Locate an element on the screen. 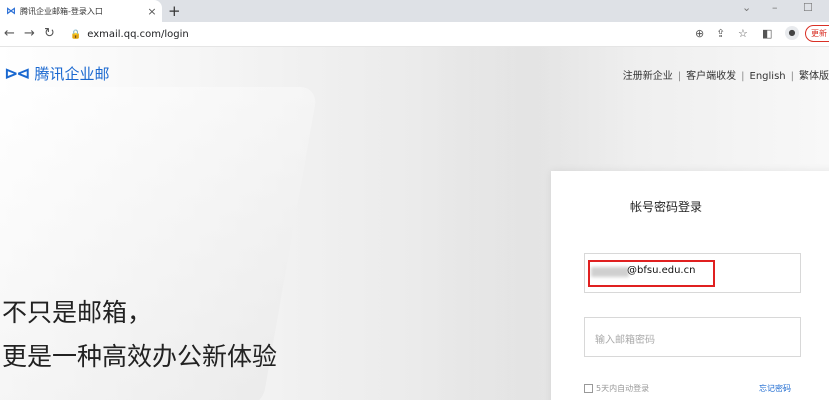  tab-search-icon: ⌄ is located at coordinates (746, 7).